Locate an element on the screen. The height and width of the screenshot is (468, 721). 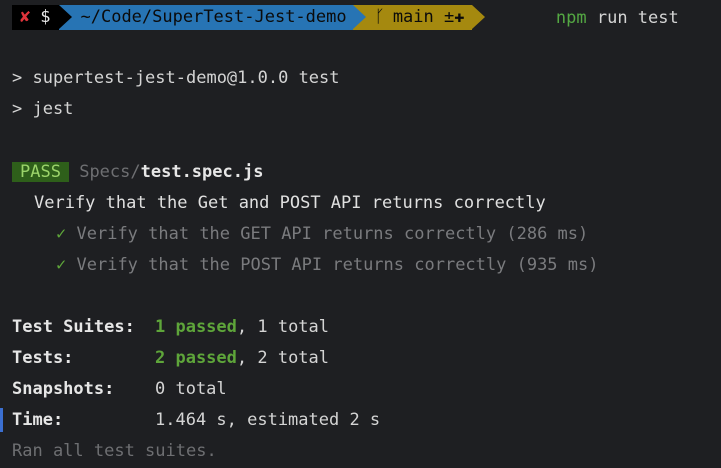
summary-label: Test Suites: is located at coordinates (73, 327).